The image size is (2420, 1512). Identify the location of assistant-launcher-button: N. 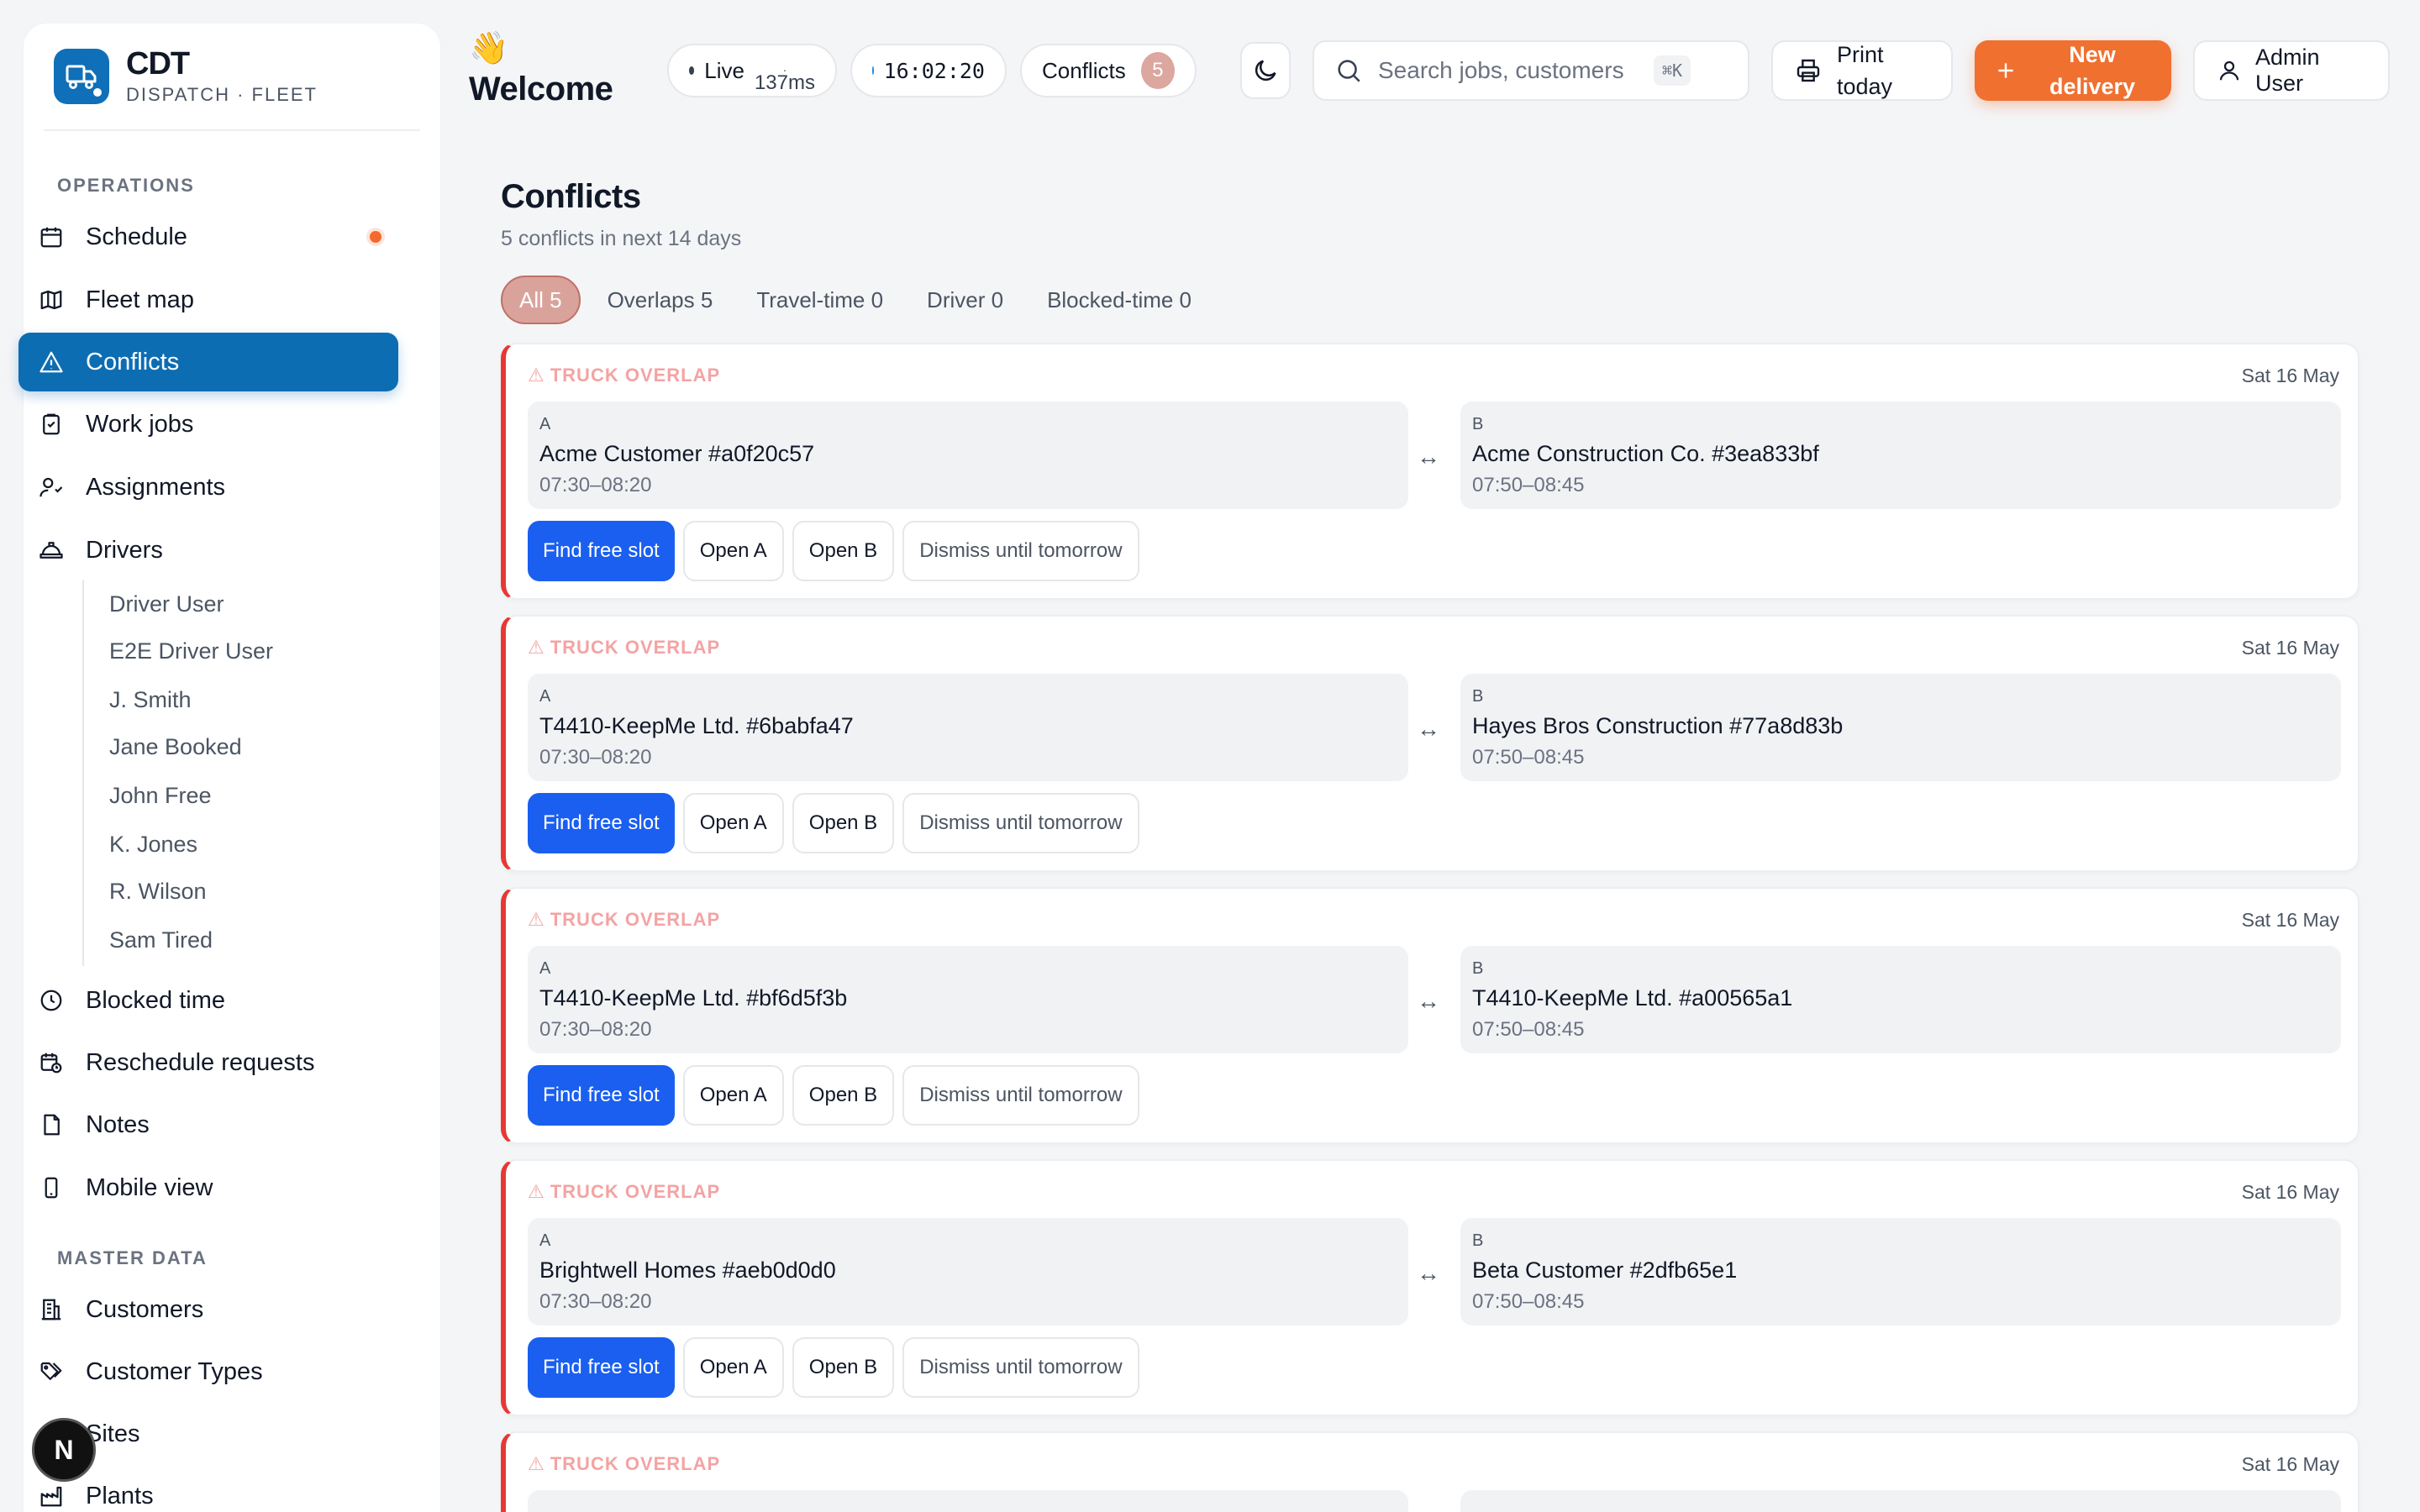
(64, 1450).